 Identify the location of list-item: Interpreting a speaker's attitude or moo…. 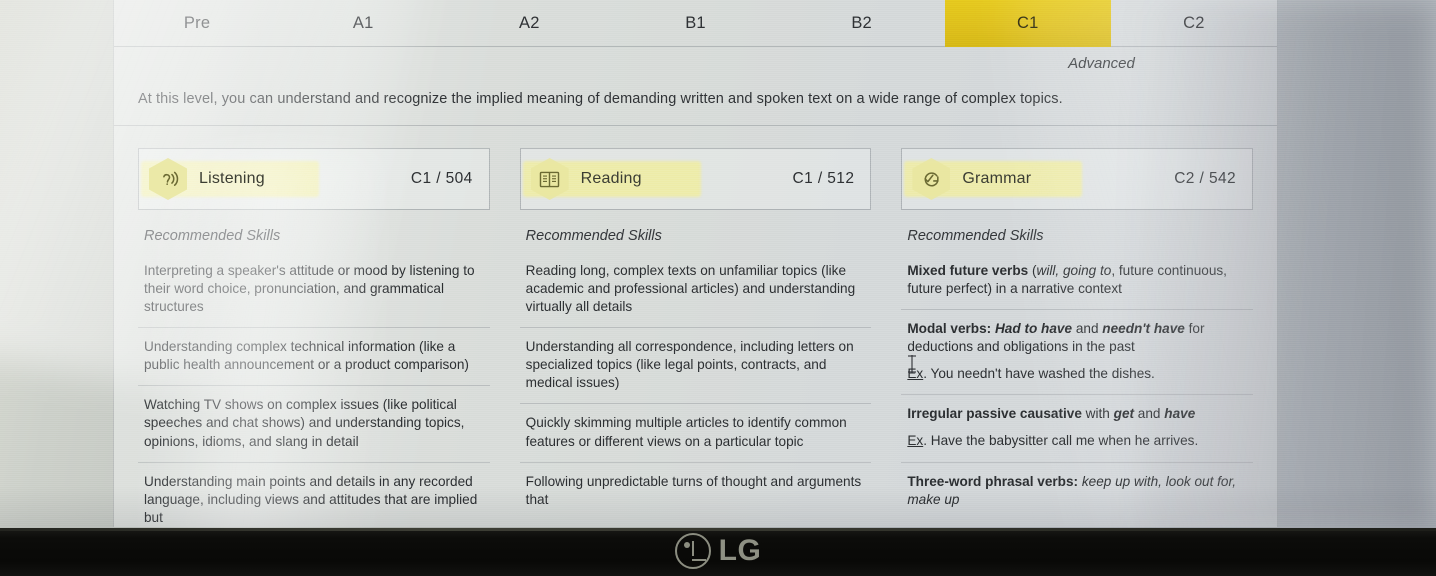
(314, 290).